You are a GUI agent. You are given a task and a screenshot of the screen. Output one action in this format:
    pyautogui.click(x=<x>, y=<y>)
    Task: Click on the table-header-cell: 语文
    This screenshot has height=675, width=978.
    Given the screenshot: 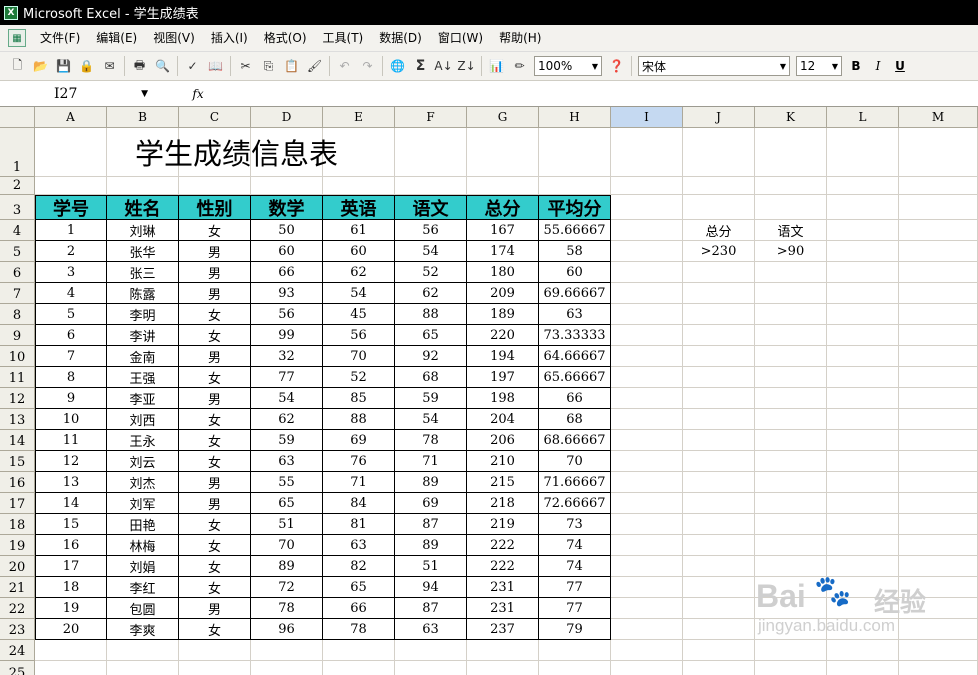 What is the action you would take?
    pyautogui.click(x=431, y=207)
    